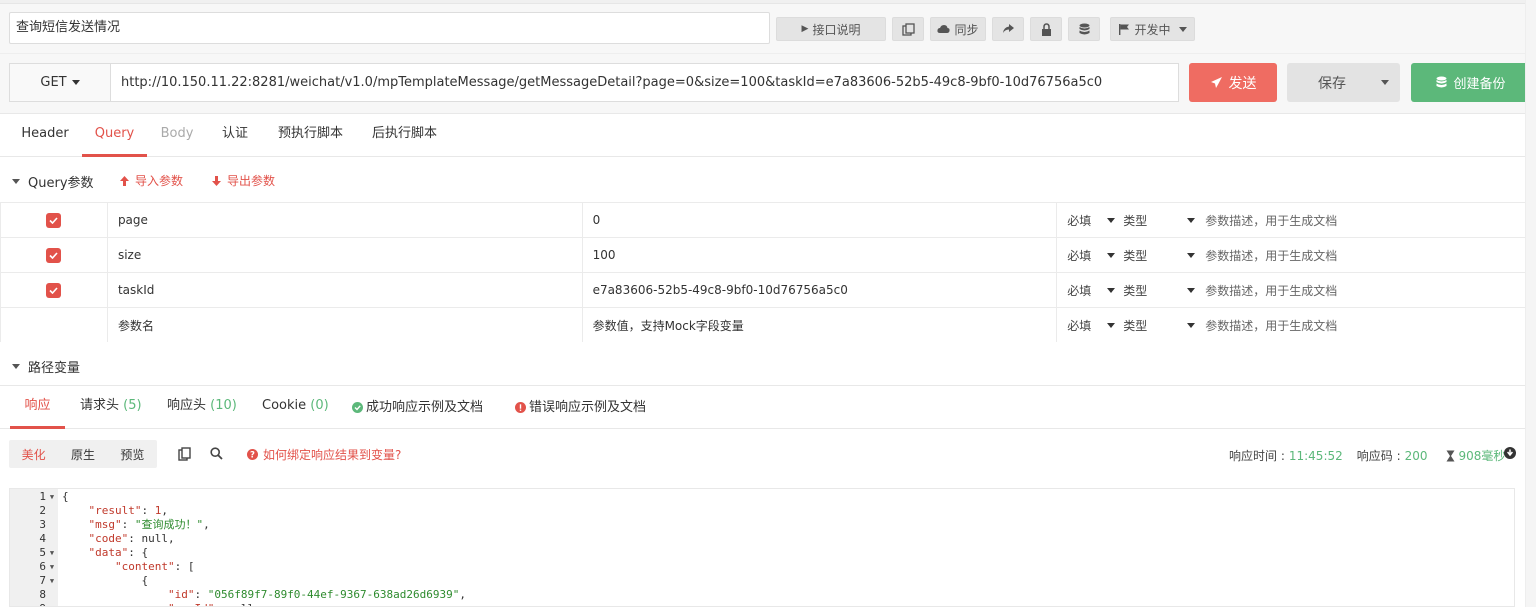  I want to click on line-number: 5, so click(42, 552).